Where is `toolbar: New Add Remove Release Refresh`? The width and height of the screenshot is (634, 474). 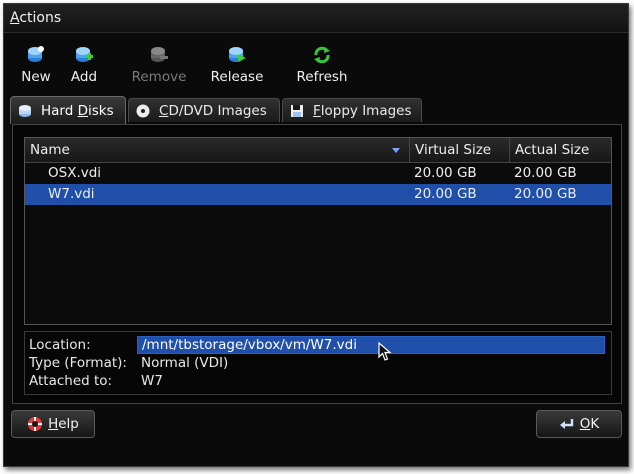
toolbar: New Add Remove Release Refresh is located at coordinates (316, 62).